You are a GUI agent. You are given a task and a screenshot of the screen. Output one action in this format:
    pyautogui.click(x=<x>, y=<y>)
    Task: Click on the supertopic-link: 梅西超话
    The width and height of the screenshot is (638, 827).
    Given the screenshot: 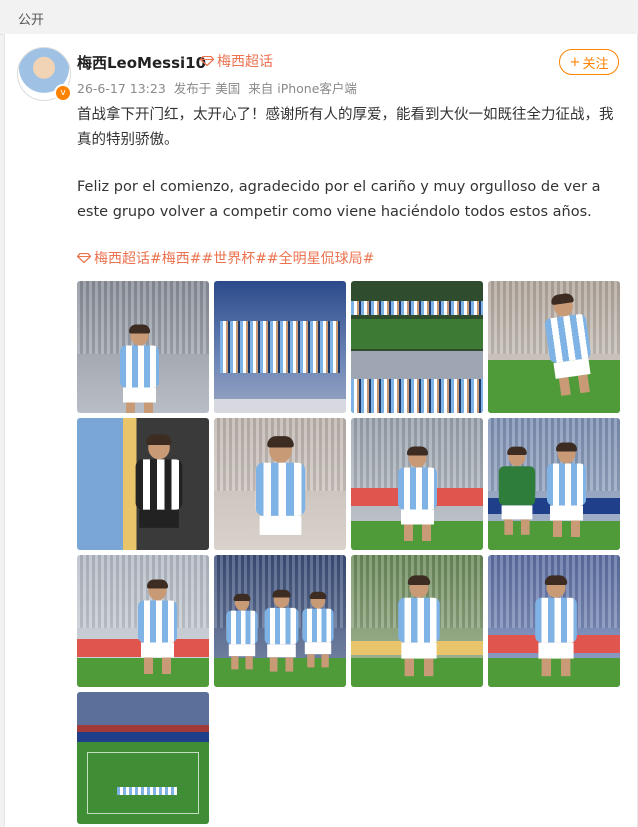 What is the action you would take?
    pyautogui.click(x=236, y=61)
    